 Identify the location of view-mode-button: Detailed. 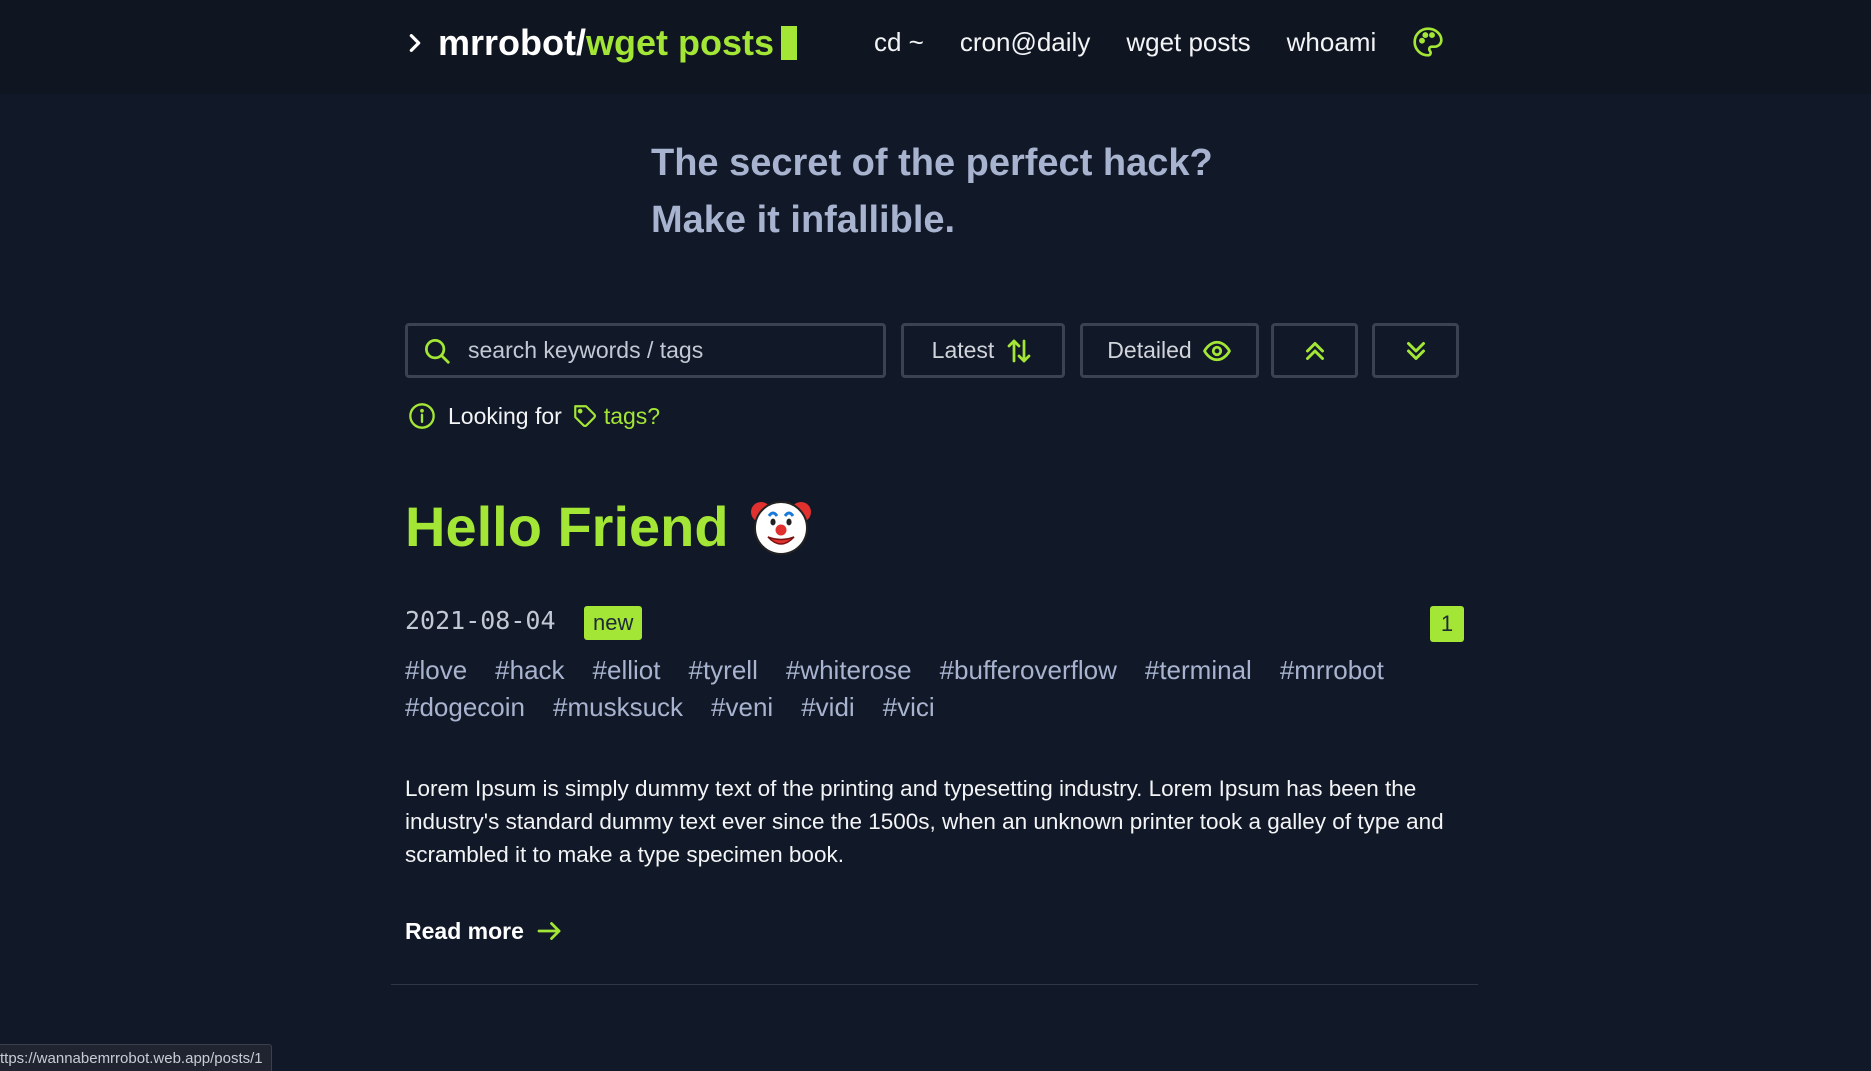
(1169, 350).